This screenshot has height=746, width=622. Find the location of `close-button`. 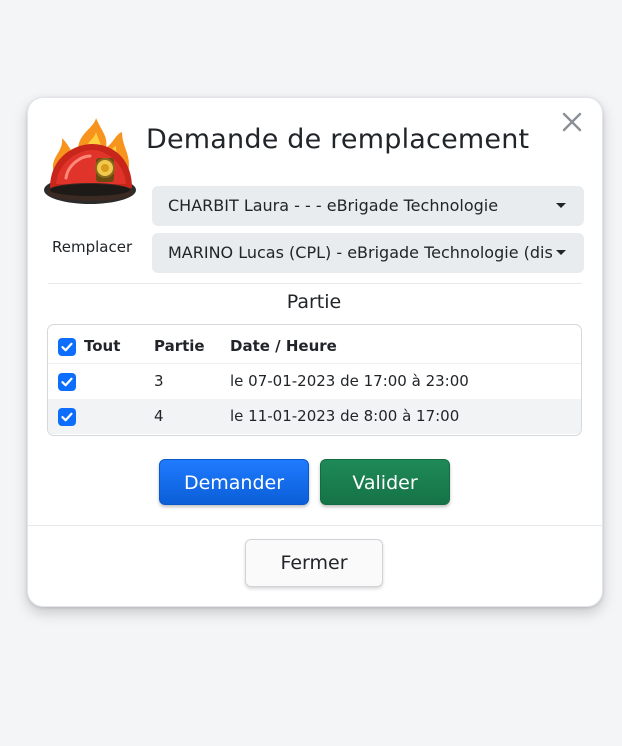

close-button is located at coordinates (572, 122).